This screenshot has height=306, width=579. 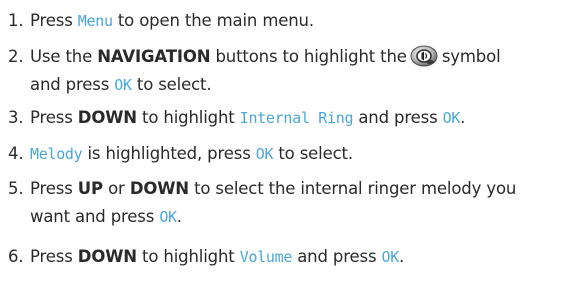 I want to click on display-text-volume: Volume, so click(x=266, y=257).